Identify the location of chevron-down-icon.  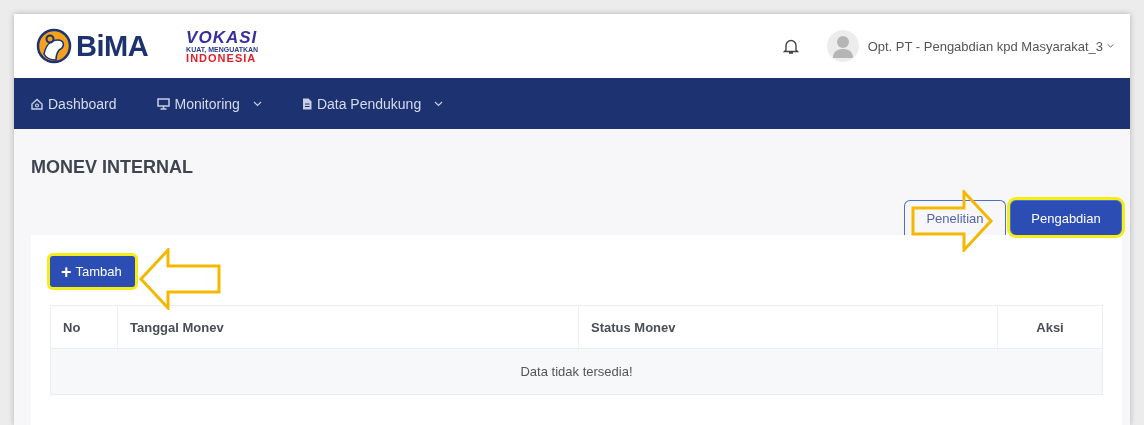
(1110, 46).